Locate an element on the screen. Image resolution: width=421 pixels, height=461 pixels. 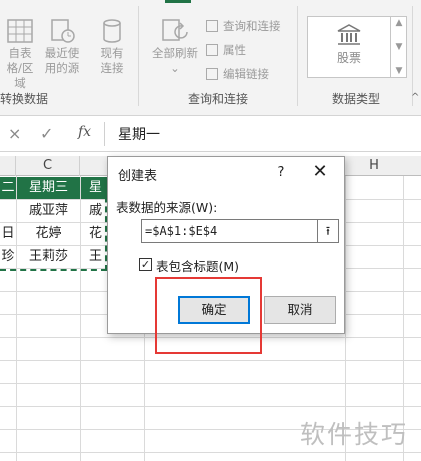
enter-icon: ✓ is located at coordinates (46, 133).